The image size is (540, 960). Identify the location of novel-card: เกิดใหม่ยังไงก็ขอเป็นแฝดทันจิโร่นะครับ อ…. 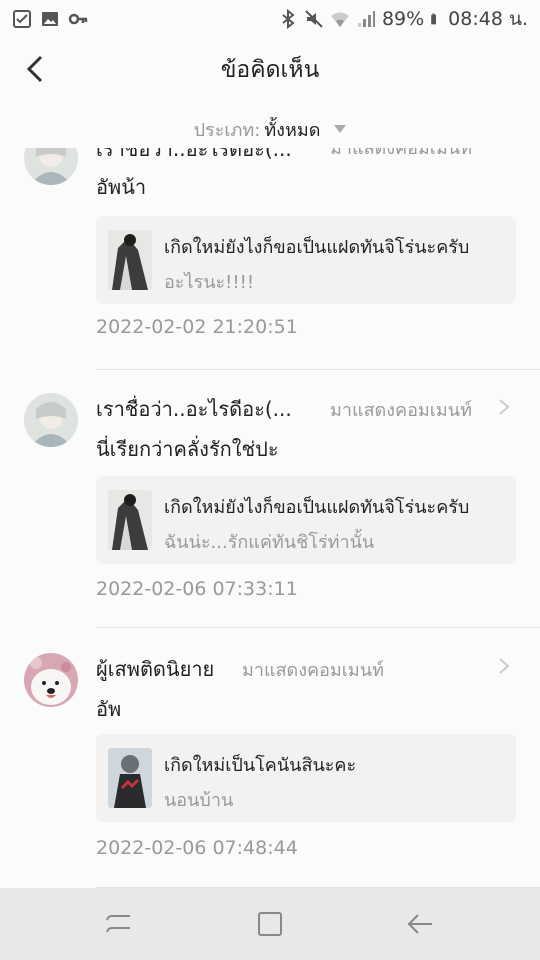
(306, 260).